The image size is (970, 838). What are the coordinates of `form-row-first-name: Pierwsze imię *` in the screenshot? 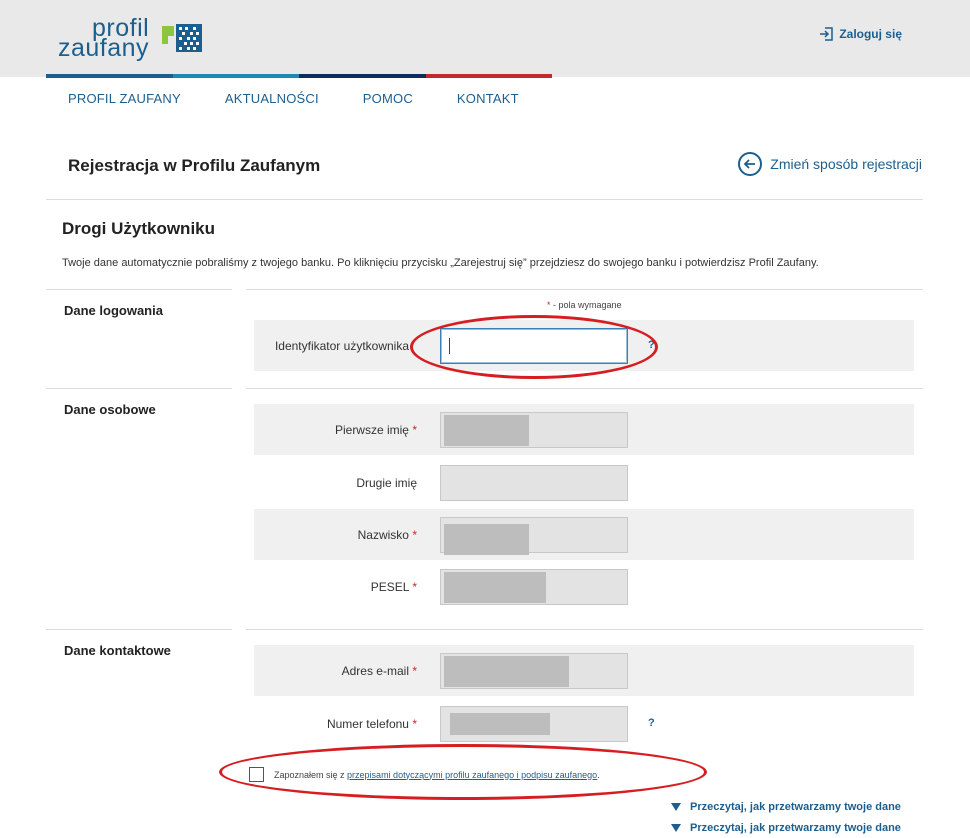 It's located at (584, 429).